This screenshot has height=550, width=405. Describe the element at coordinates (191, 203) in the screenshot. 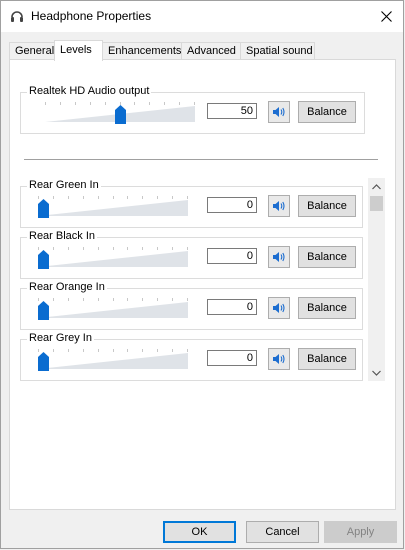

I see `input-device-group: Rear Green In 0 Balance` at that location.